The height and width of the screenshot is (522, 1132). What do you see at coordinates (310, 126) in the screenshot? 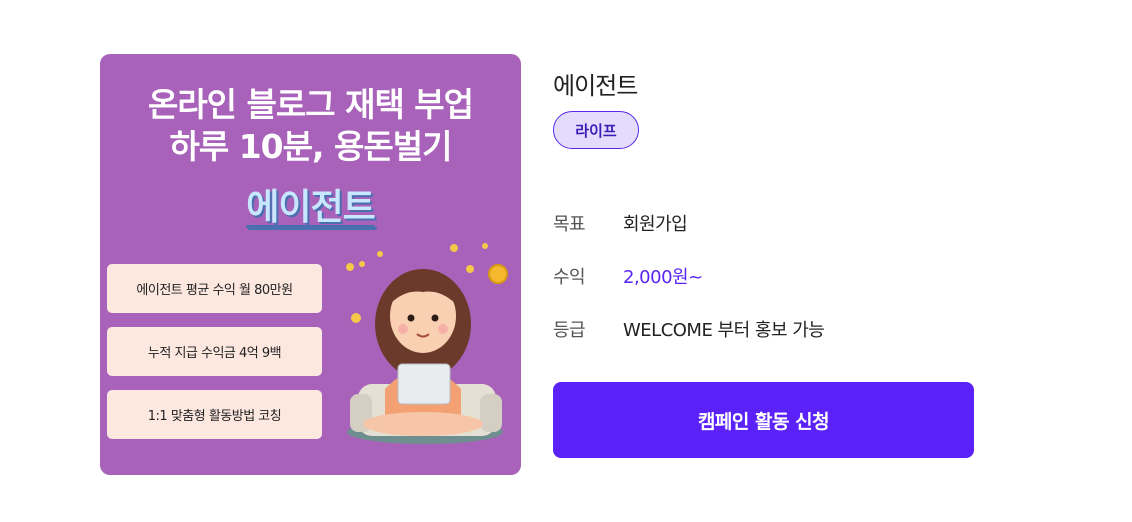
I see `banner-headline: 온라인 블로그 재택 부업 하루 10분, 용돈벌기` at bounding box center [310, 126].